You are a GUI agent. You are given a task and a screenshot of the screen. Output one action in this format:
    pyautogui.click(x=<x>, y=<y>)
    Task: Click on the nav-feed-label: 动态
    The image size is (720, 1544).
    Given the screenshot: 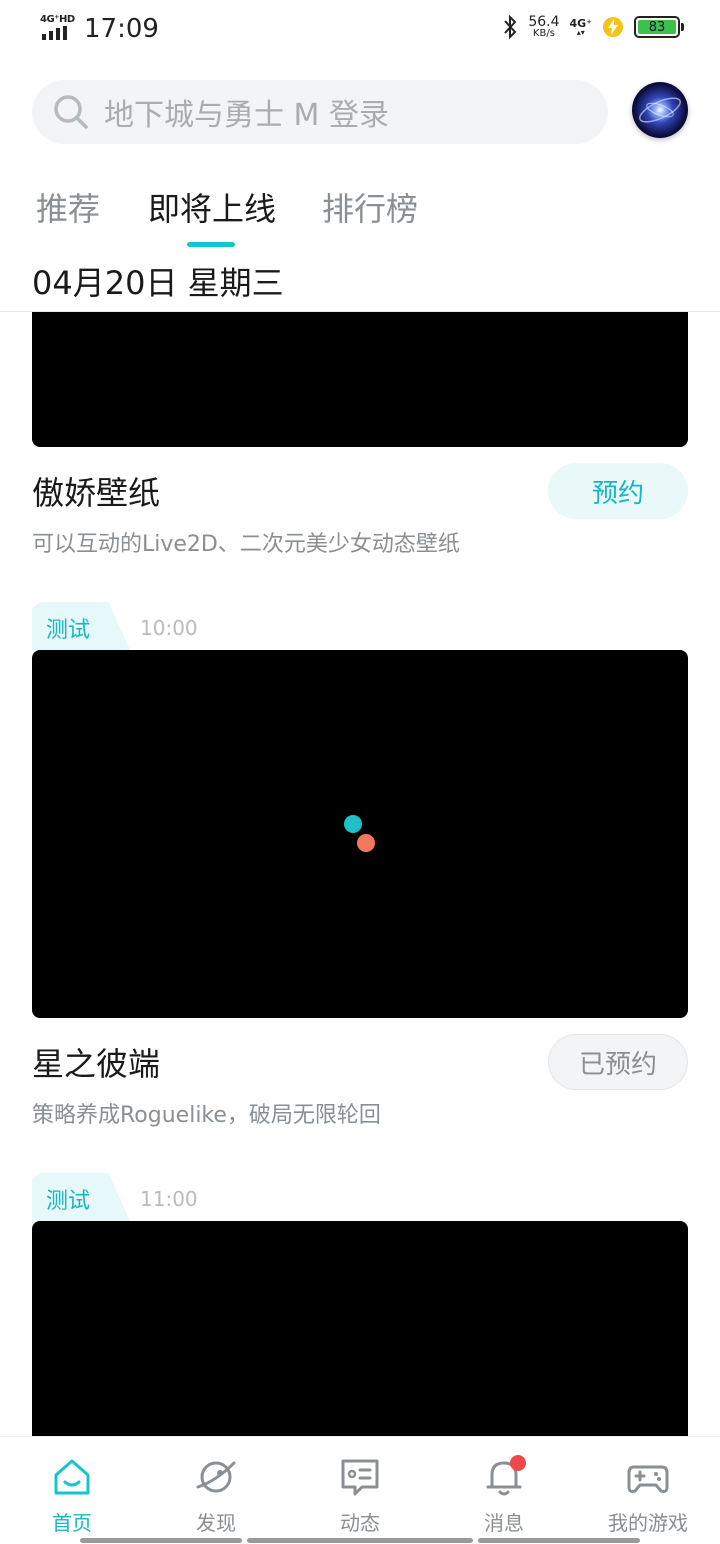 What is the action you would take?
    pyautogui.click(x=360, y=1523)
    